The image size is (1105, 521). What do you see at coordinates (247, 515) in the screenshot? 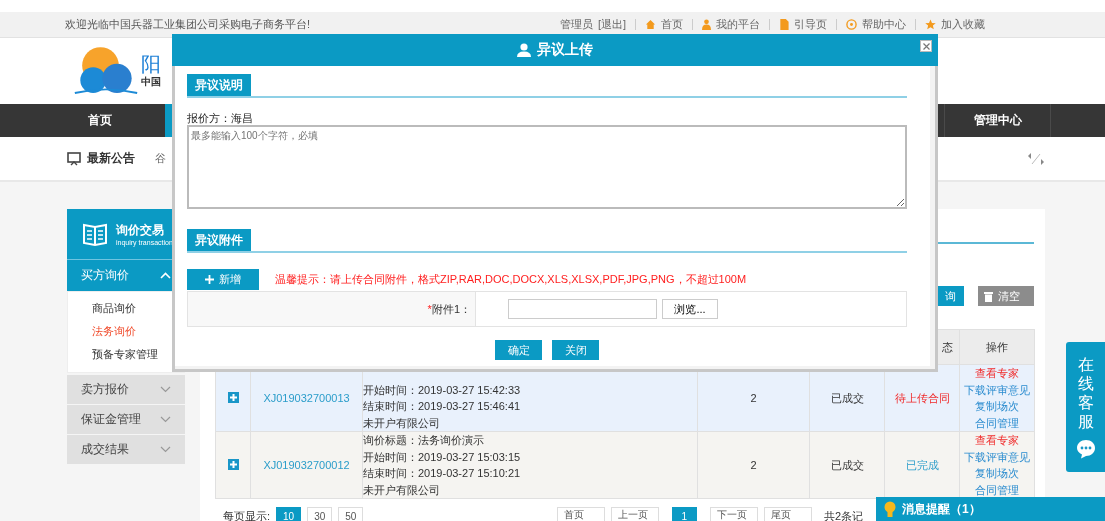
I see `page-size-label: 每页显示:` at bounding box center [247, 515].